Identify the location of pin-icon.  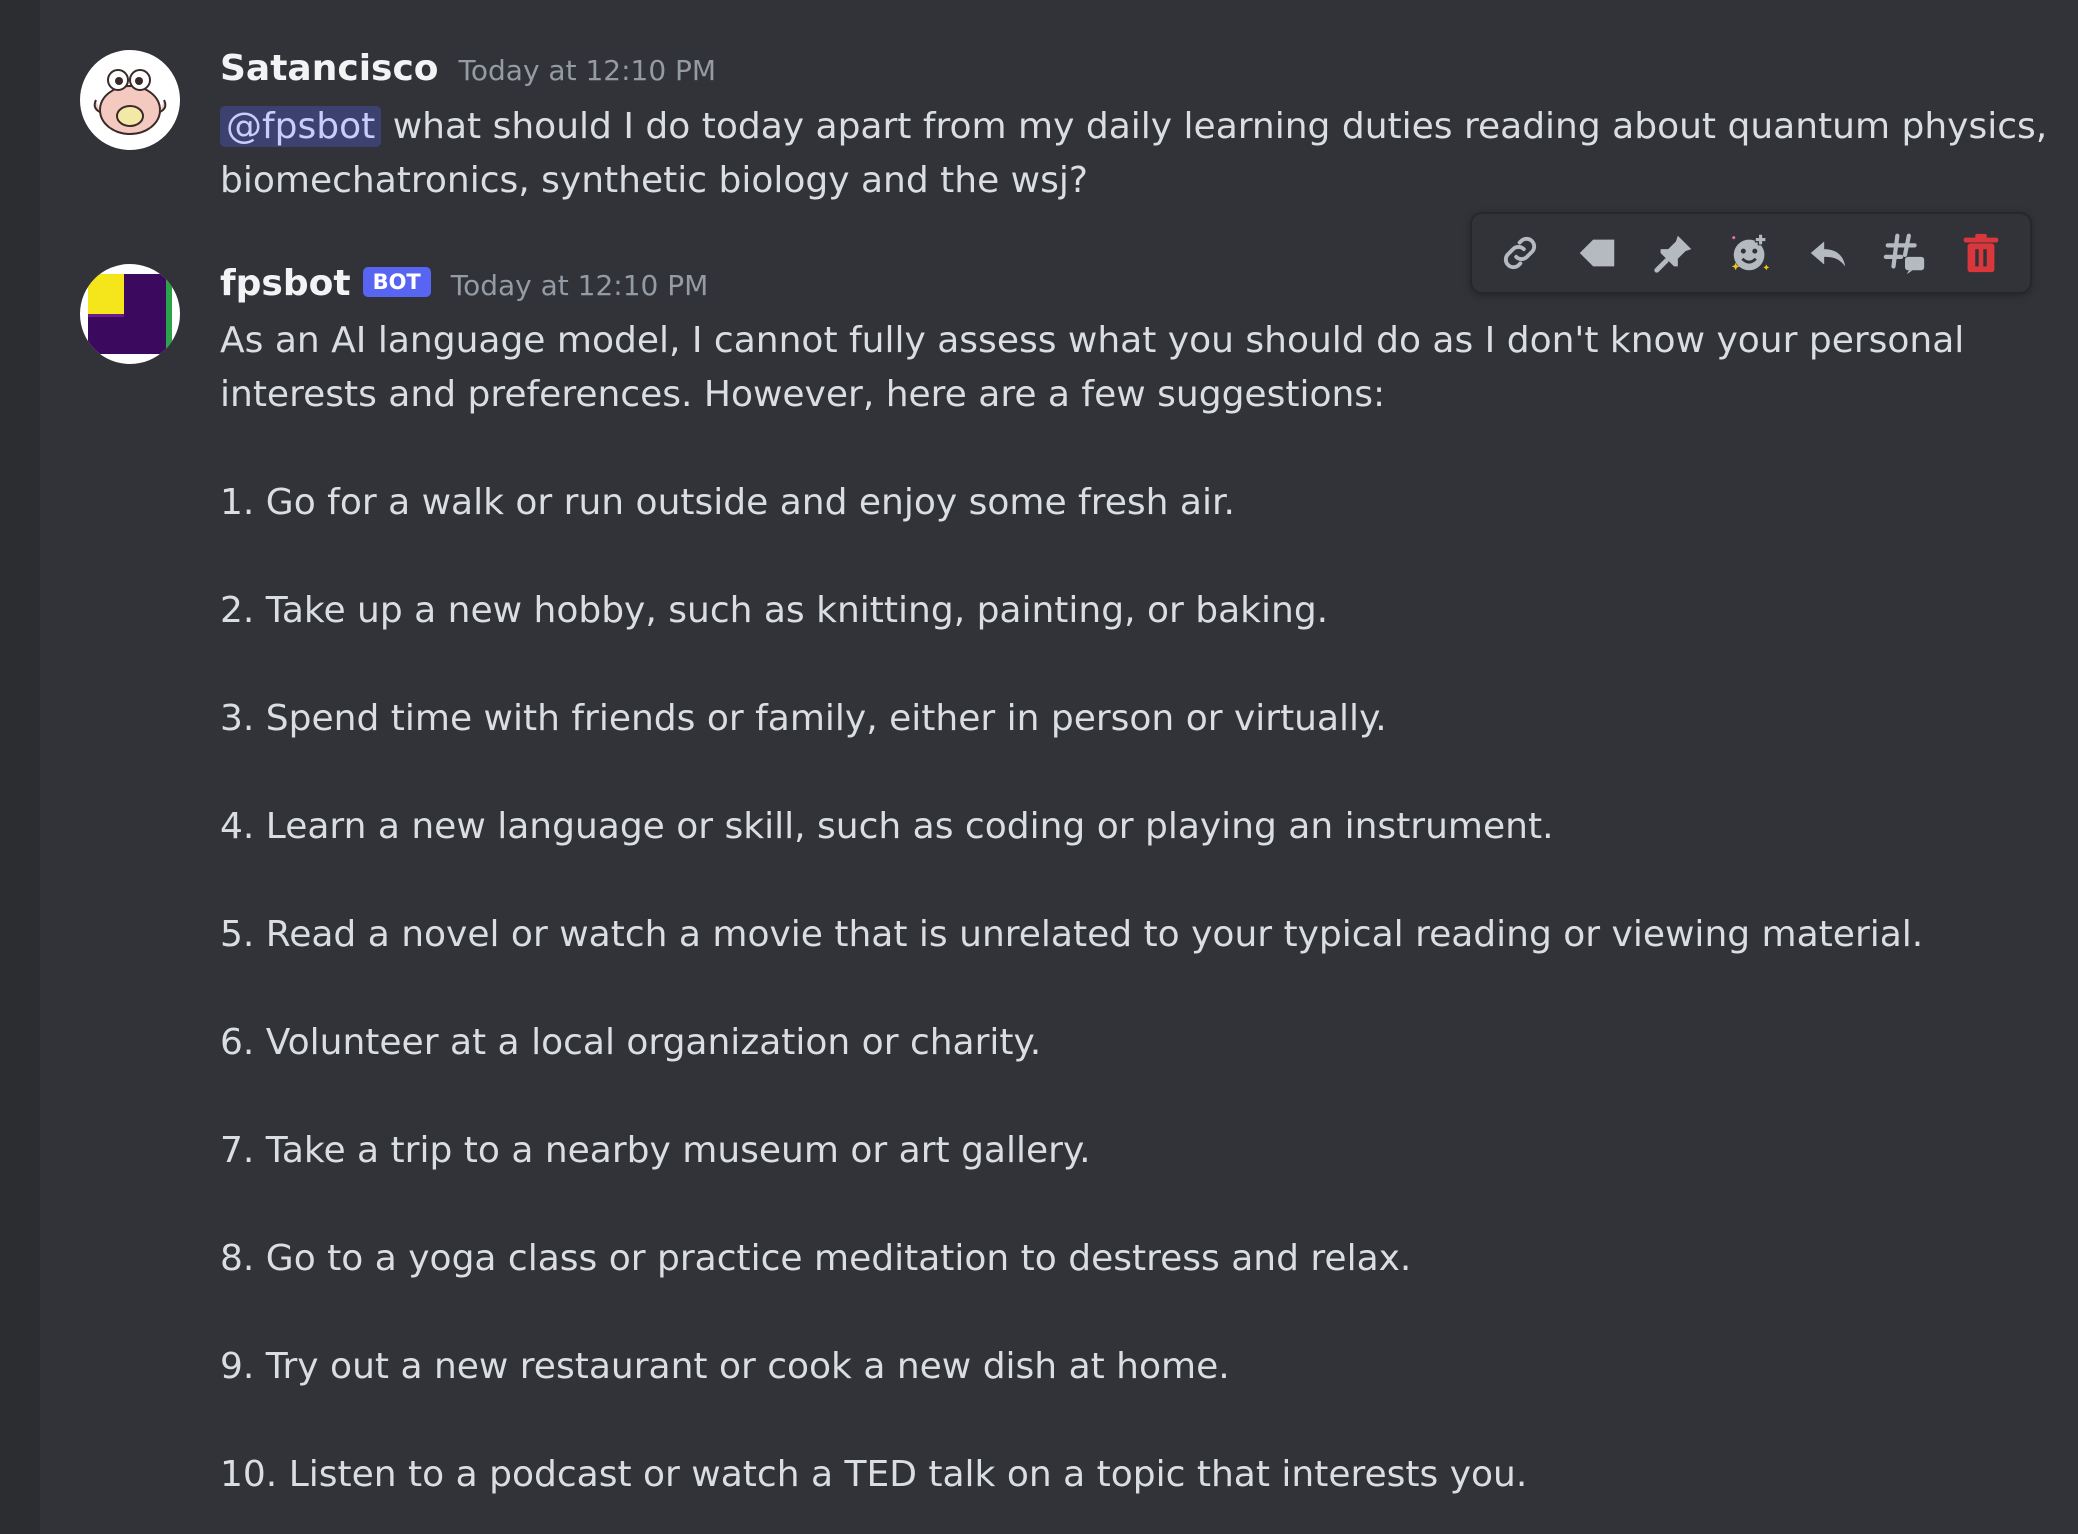
(1673, 254).